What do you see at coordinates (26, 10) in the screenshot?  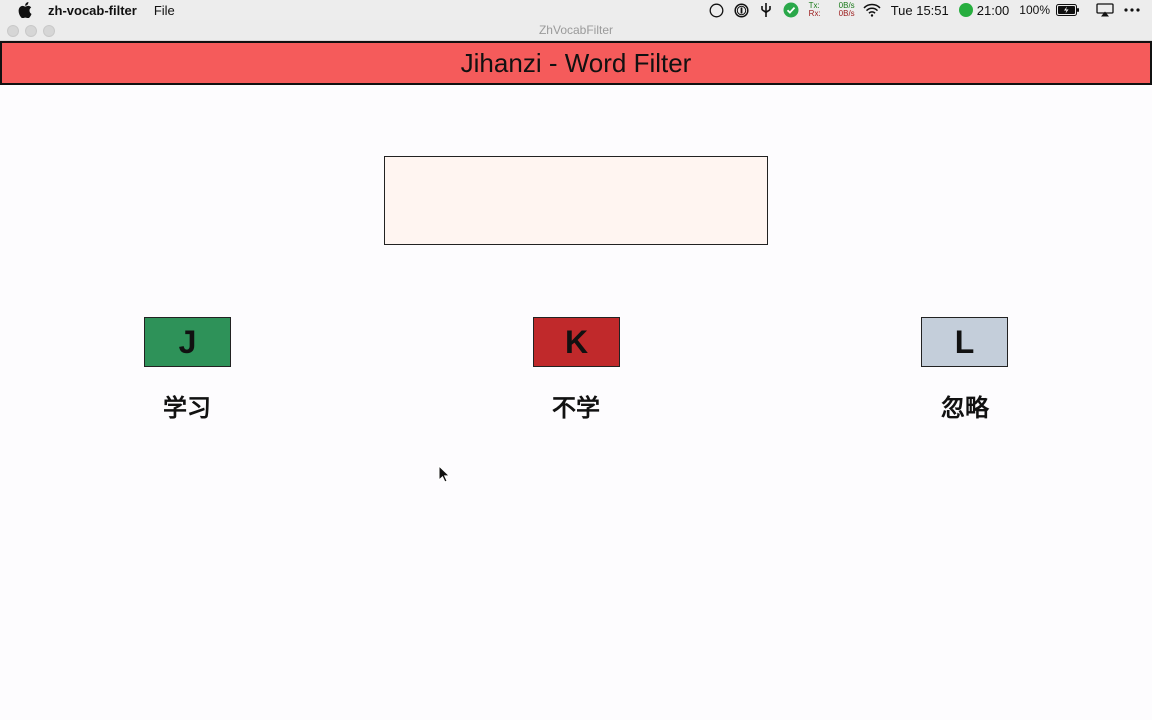 I see `apple-icon` at bounding box center [26, 10].